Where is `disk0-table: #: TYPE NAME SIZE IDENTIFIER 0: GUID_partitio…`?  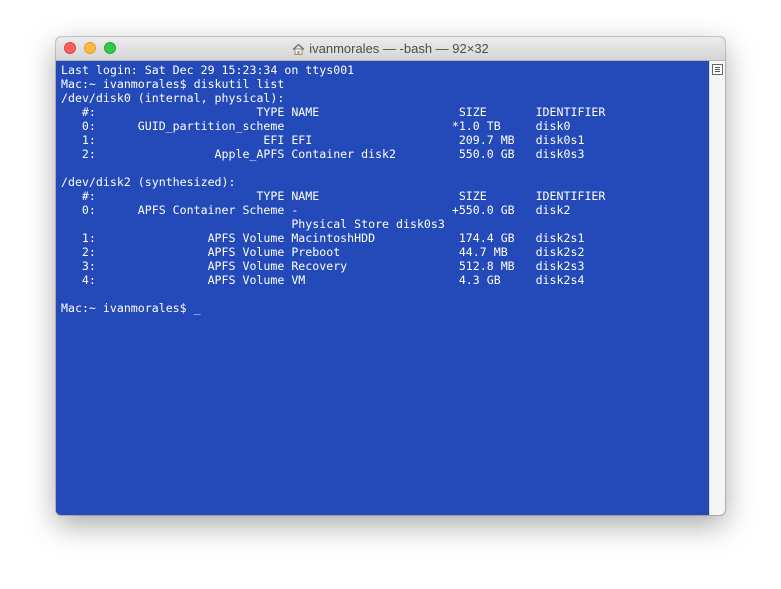 disk0-table: #: TYPE NAME SIZE IDENTIFIER 0: GUID_partitio… is located at coordinates (385, 133).